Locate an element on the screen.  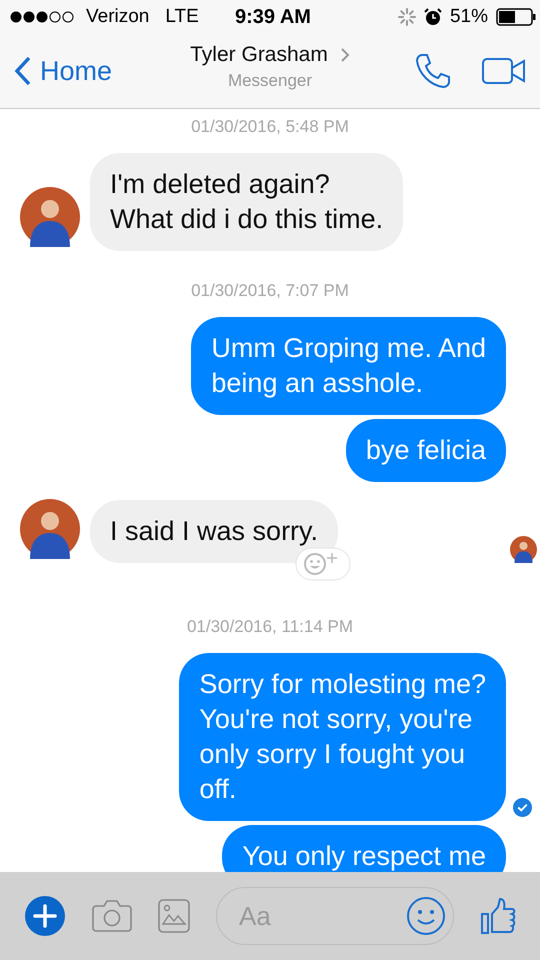
thumbs-up-icon is located at coordinates (498, 916).